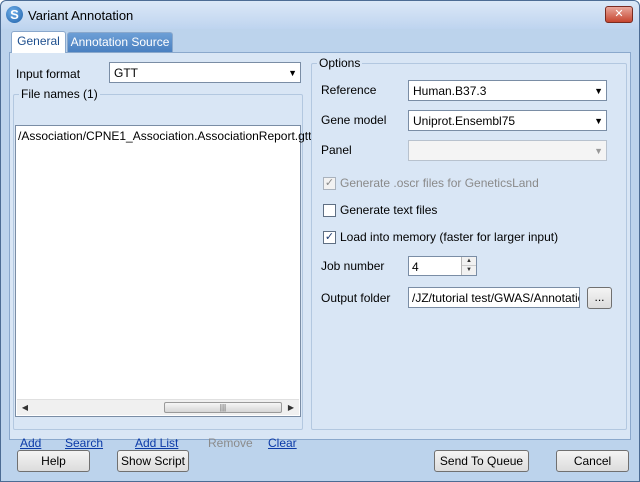 The width and height of the screenshot is (640, 482). Describe the element at coordinates (156, 443) in the screenshot. I see `add-list-link: Add List` at that location.